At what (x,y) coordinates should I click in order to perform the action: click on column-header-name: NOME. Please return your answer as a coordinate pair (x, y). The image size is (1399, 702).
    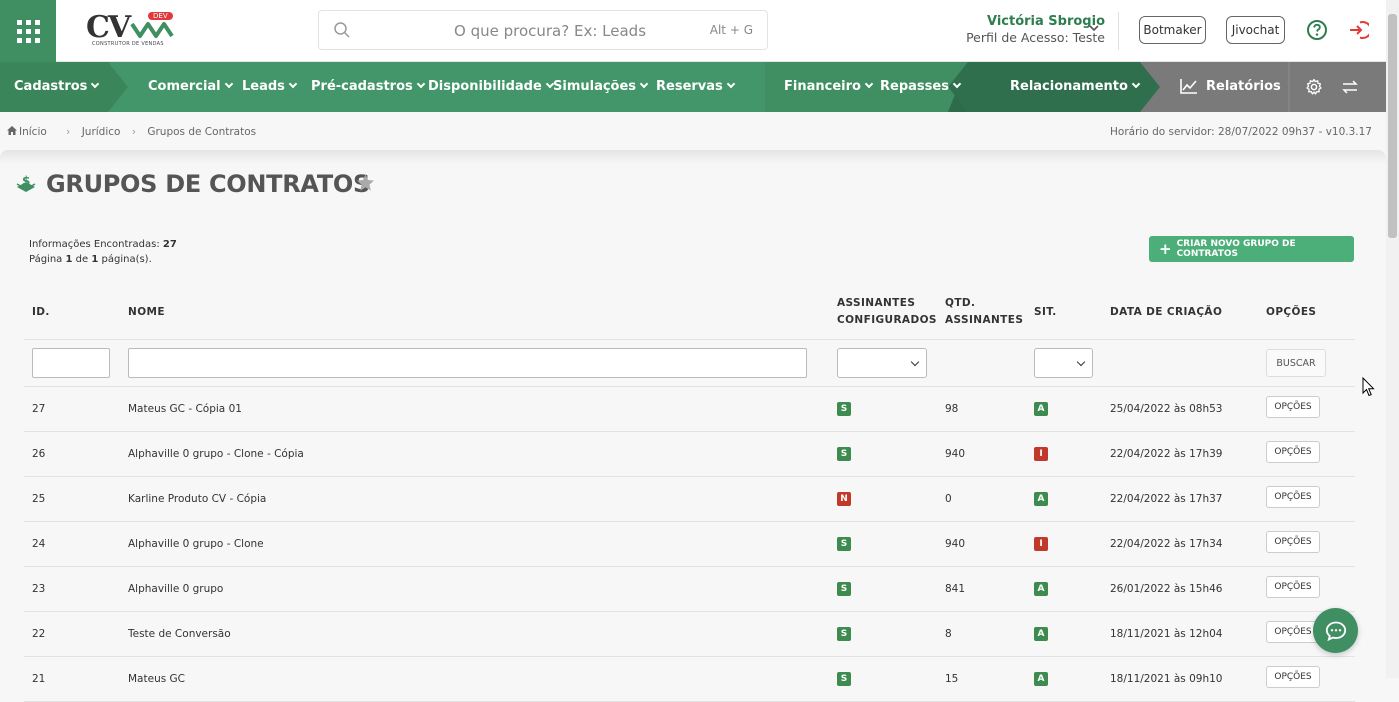
    Looking at the image, I should click on (146, 312).